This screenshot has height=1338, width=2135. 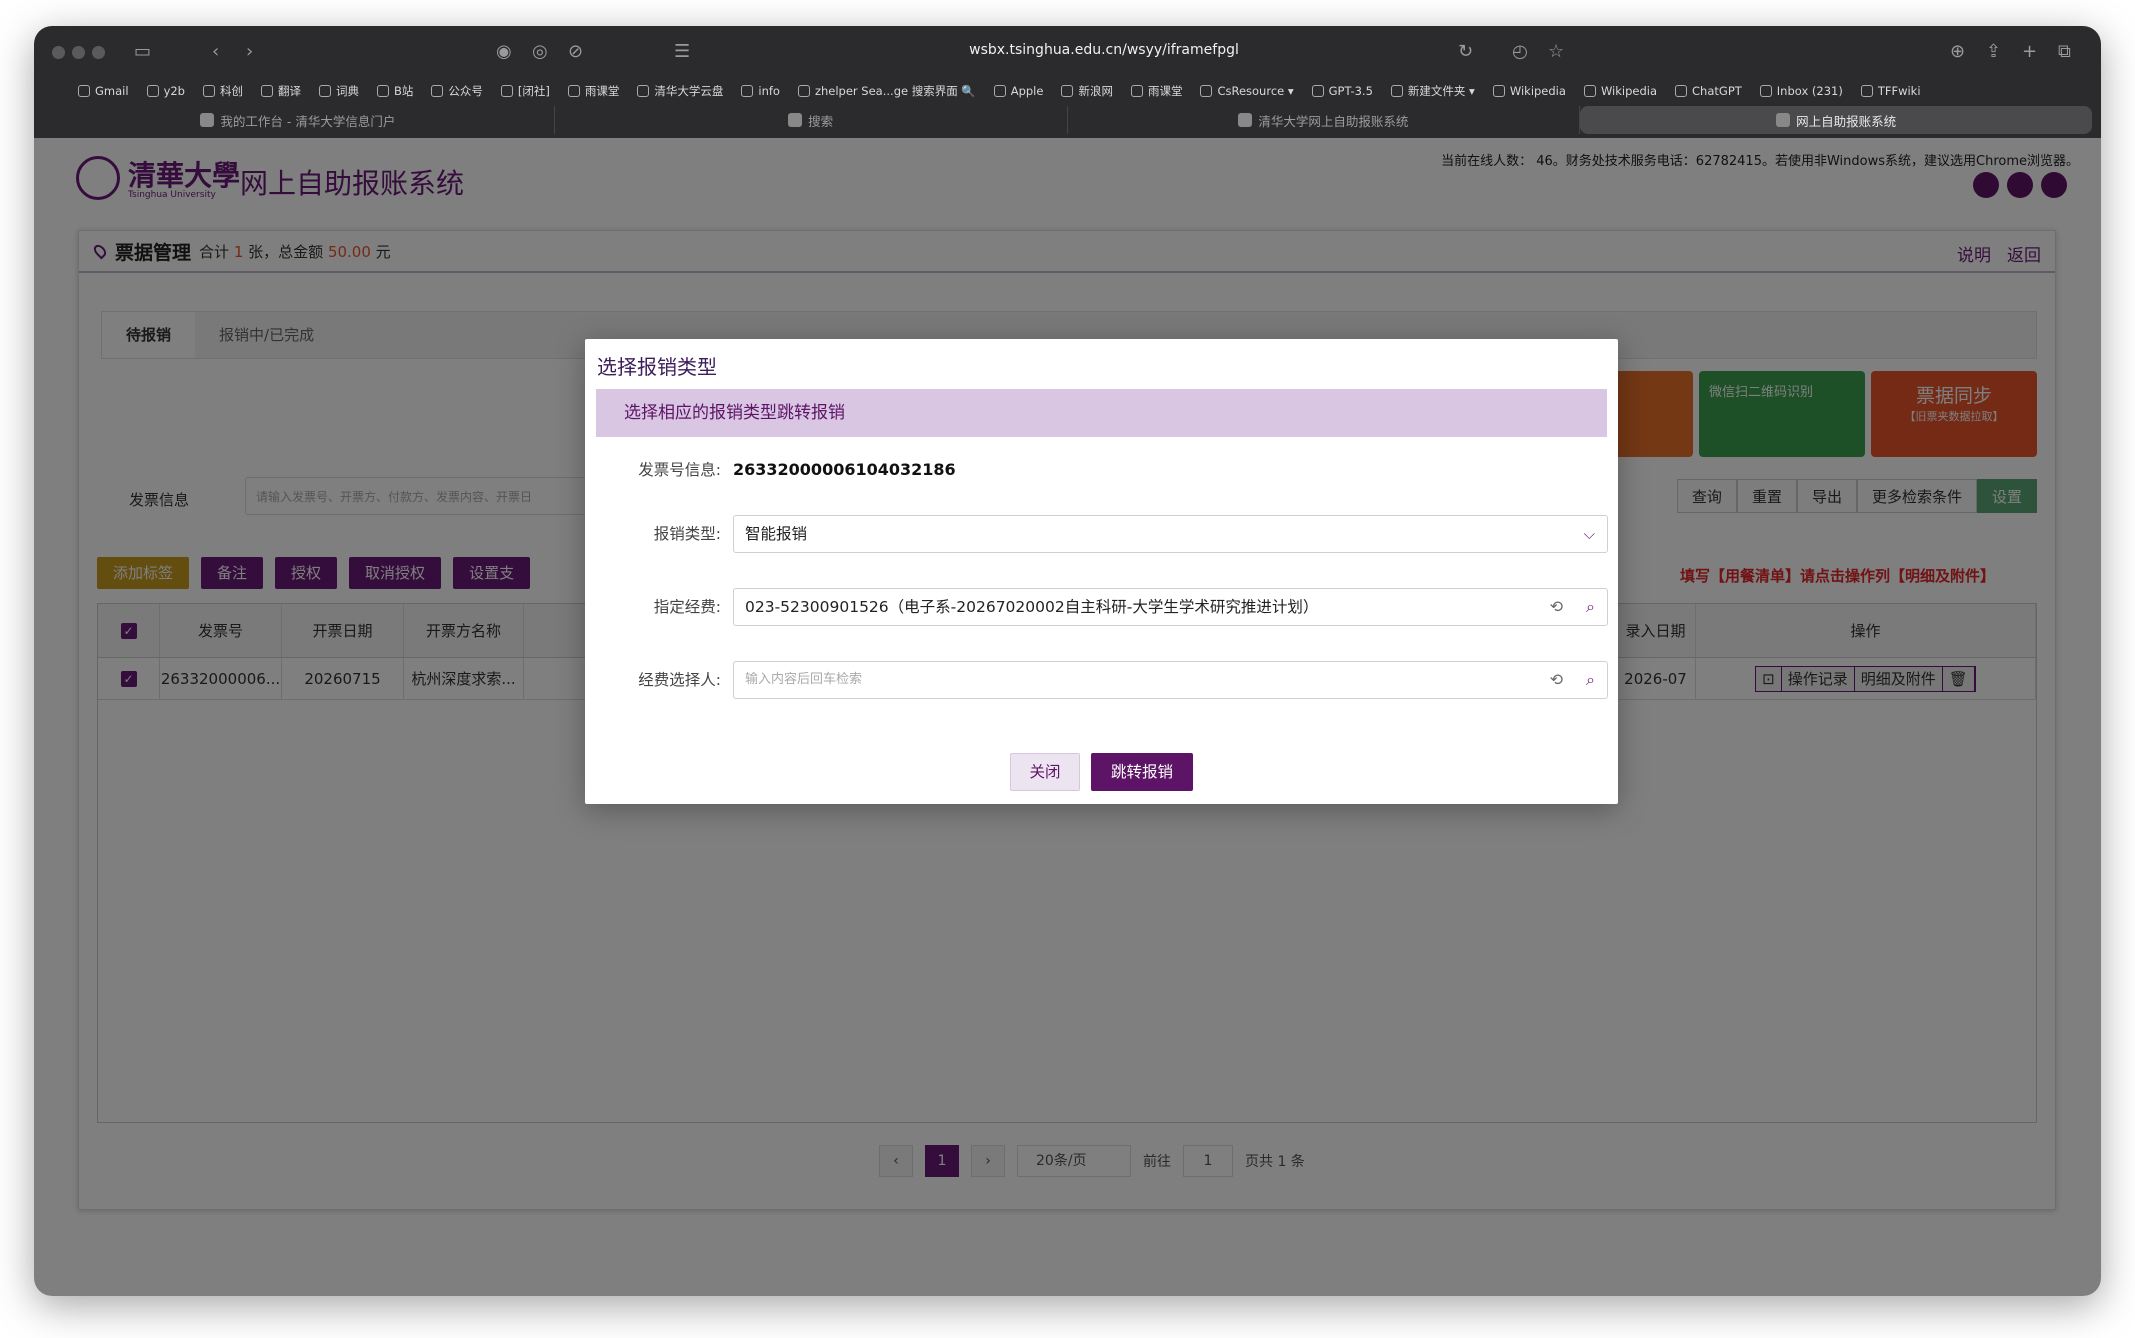 I want to click on bookmark-item: zhelper Sea...ge 搜索界面 🔍, so click(x=886, y=91).